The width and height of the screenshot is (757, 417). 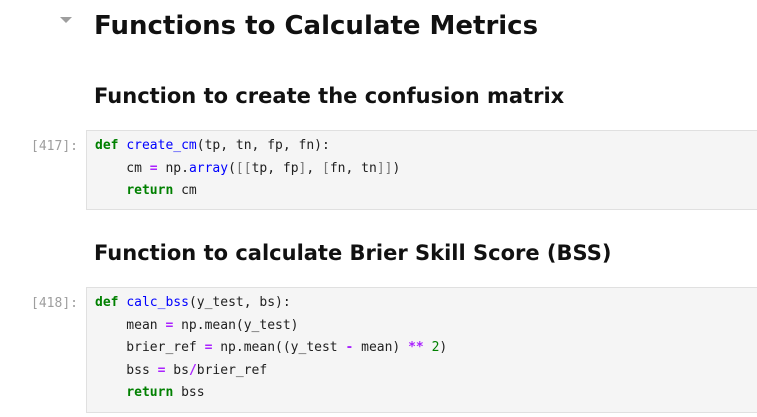 I want to click on code-token: (, so click(x=232, y=168).